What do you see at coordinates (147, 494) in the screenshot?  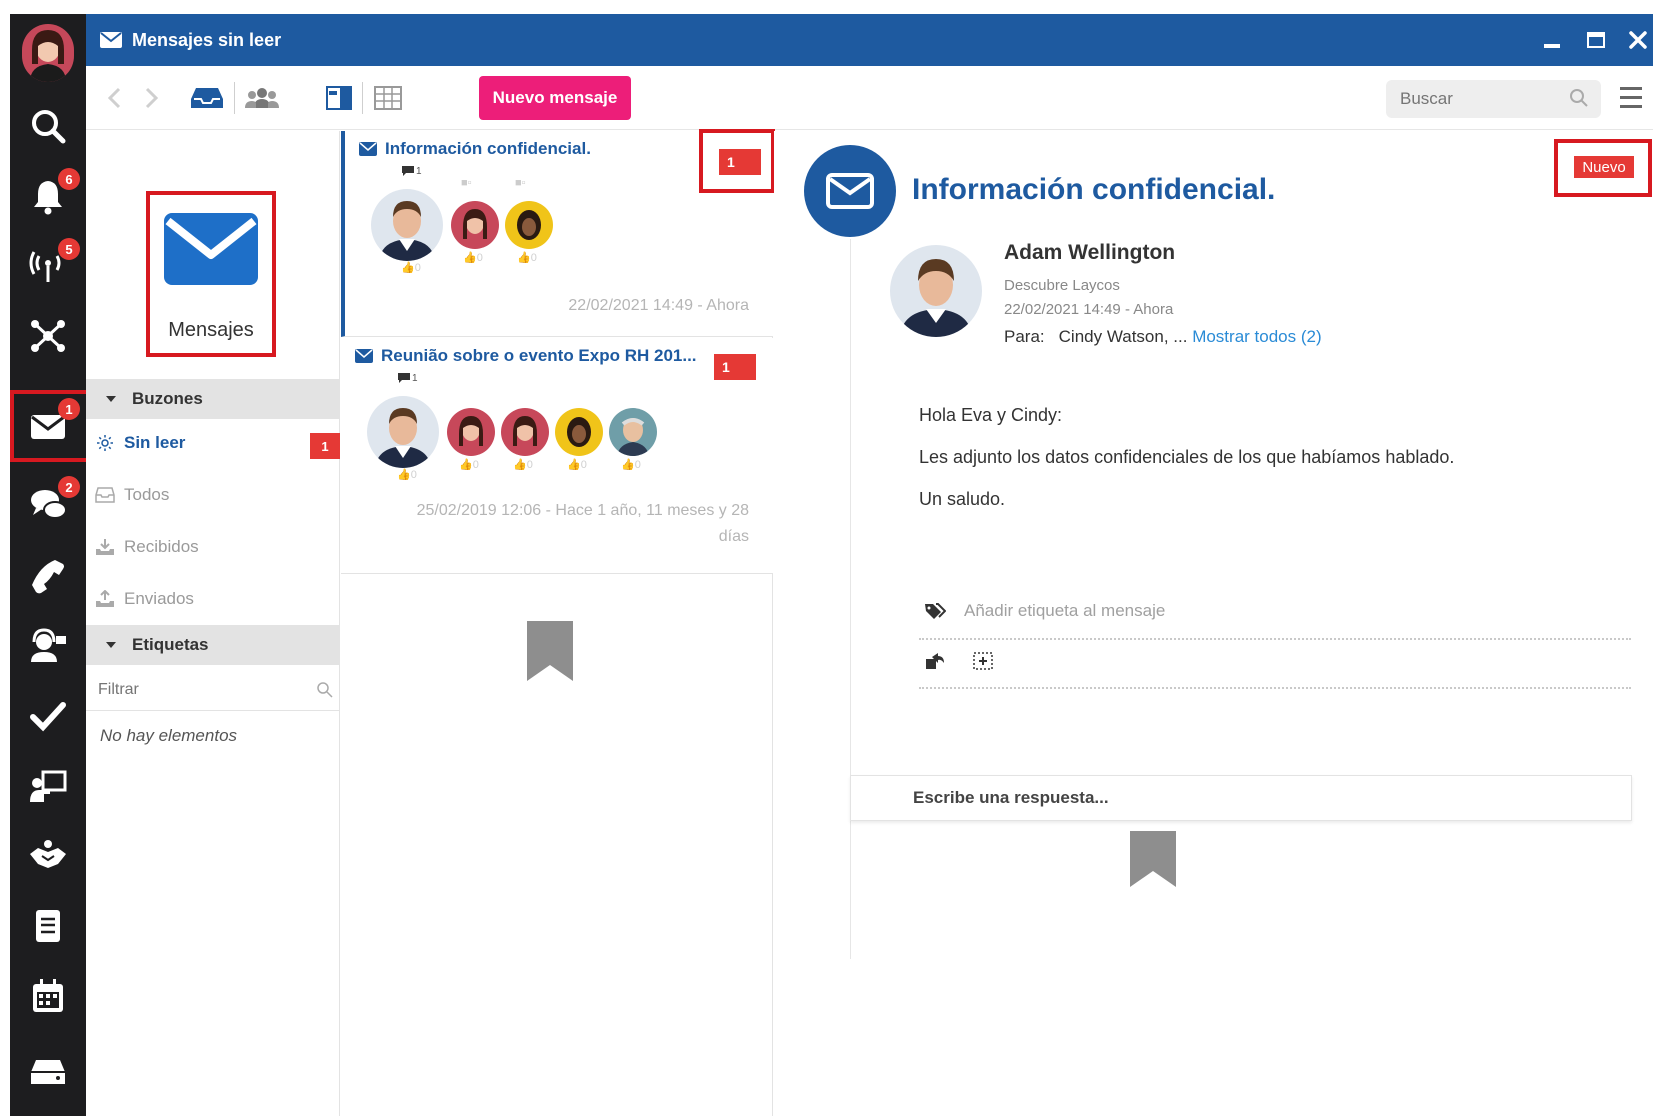 I see `folder-label: Todos` at bounding box center [147, 494].